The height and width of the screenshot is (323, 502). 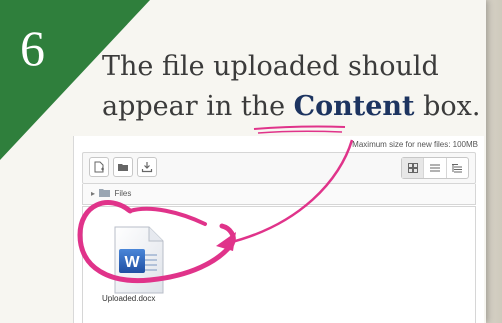 I want to click on path-folder-label: Files, so click(x=122, y=193).